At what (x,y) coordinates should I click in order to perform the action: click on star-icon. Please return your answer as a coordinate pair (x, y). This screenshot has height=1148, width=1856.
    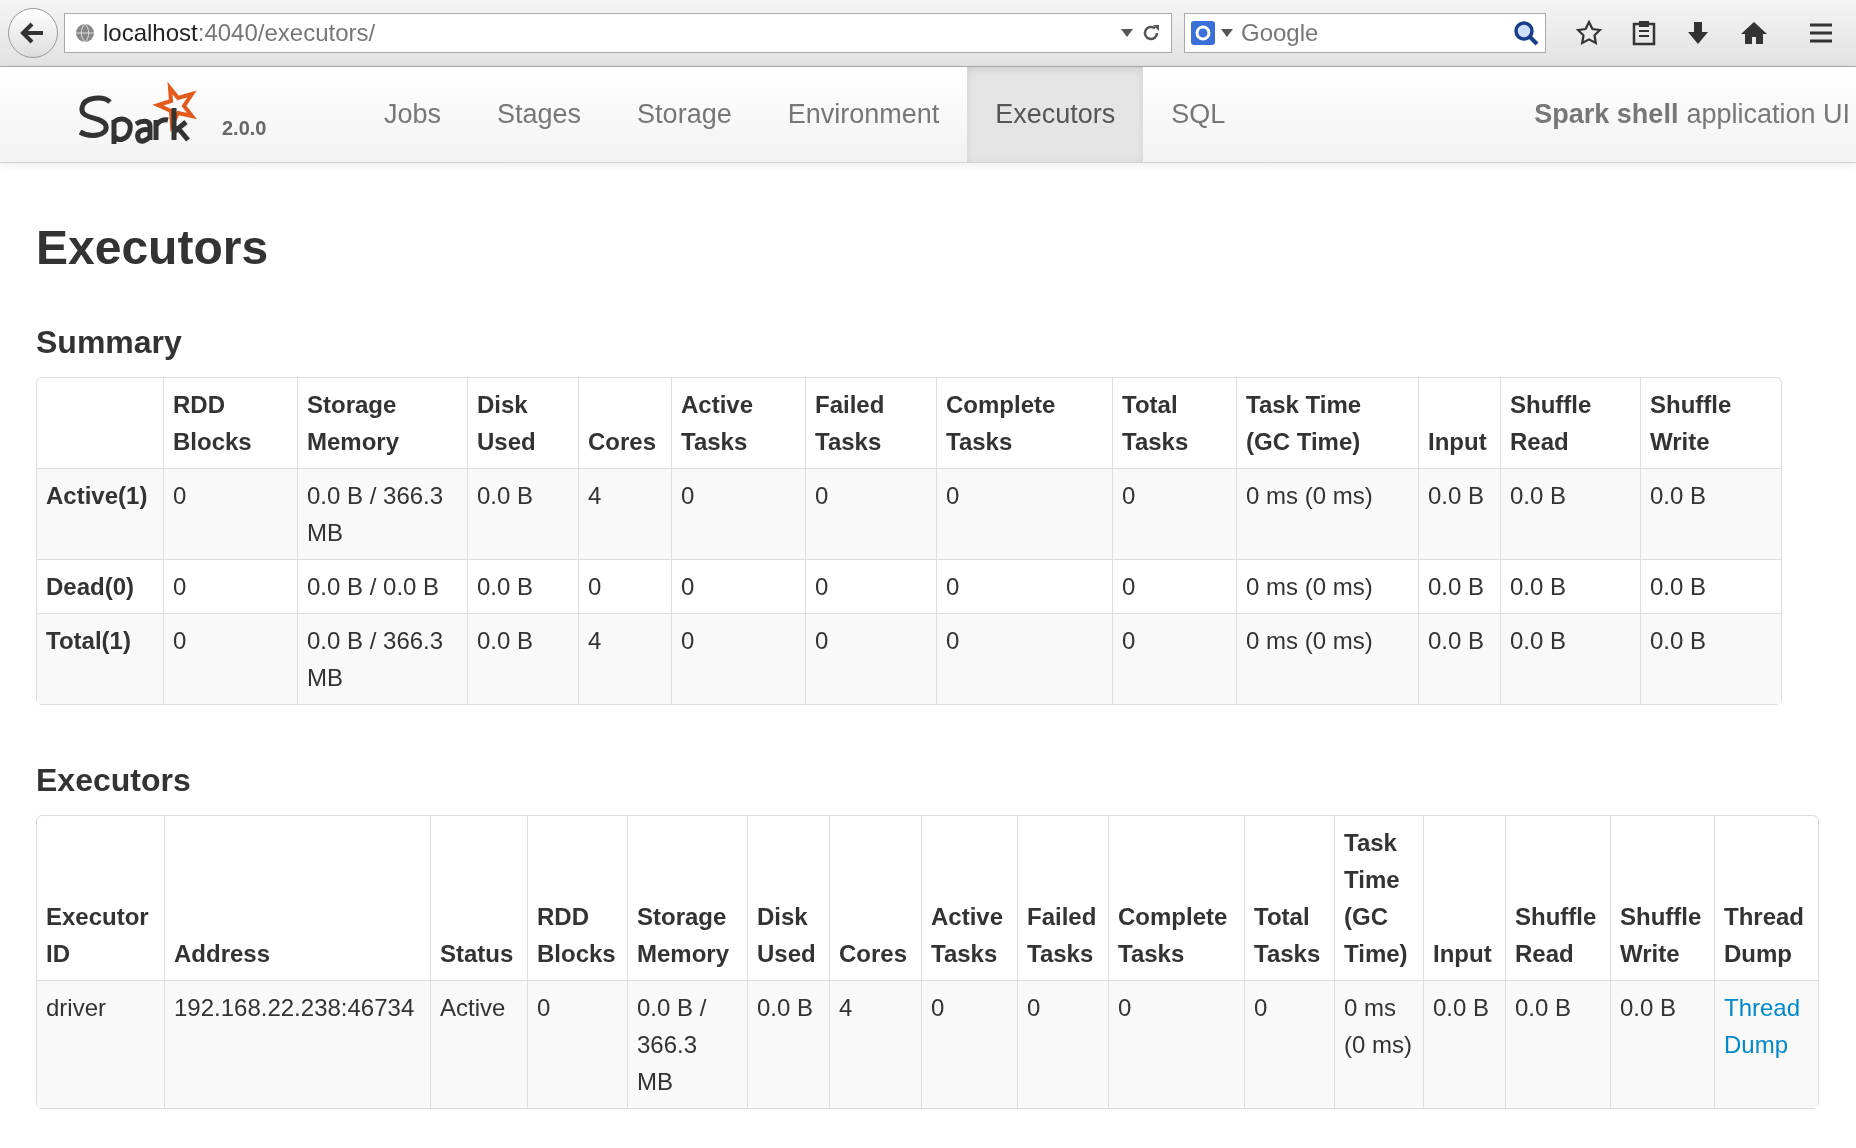
    Looking at the image, I should click on (1589, 33).